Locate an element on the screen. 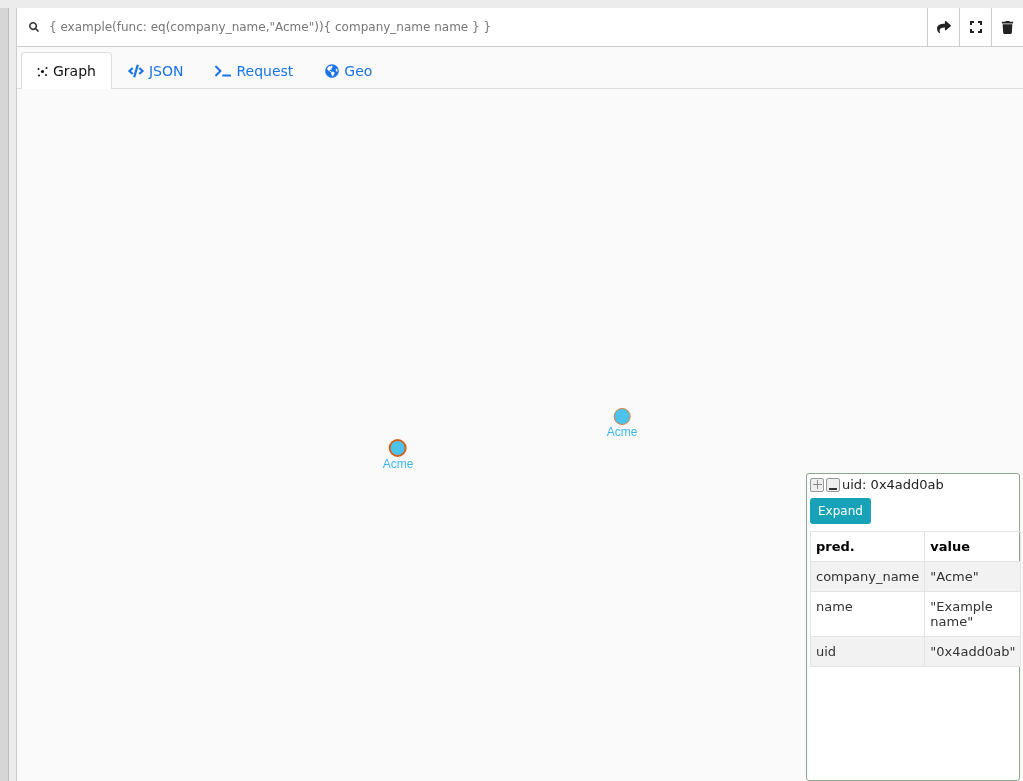  share-icon is located at coordinates (943, 27).